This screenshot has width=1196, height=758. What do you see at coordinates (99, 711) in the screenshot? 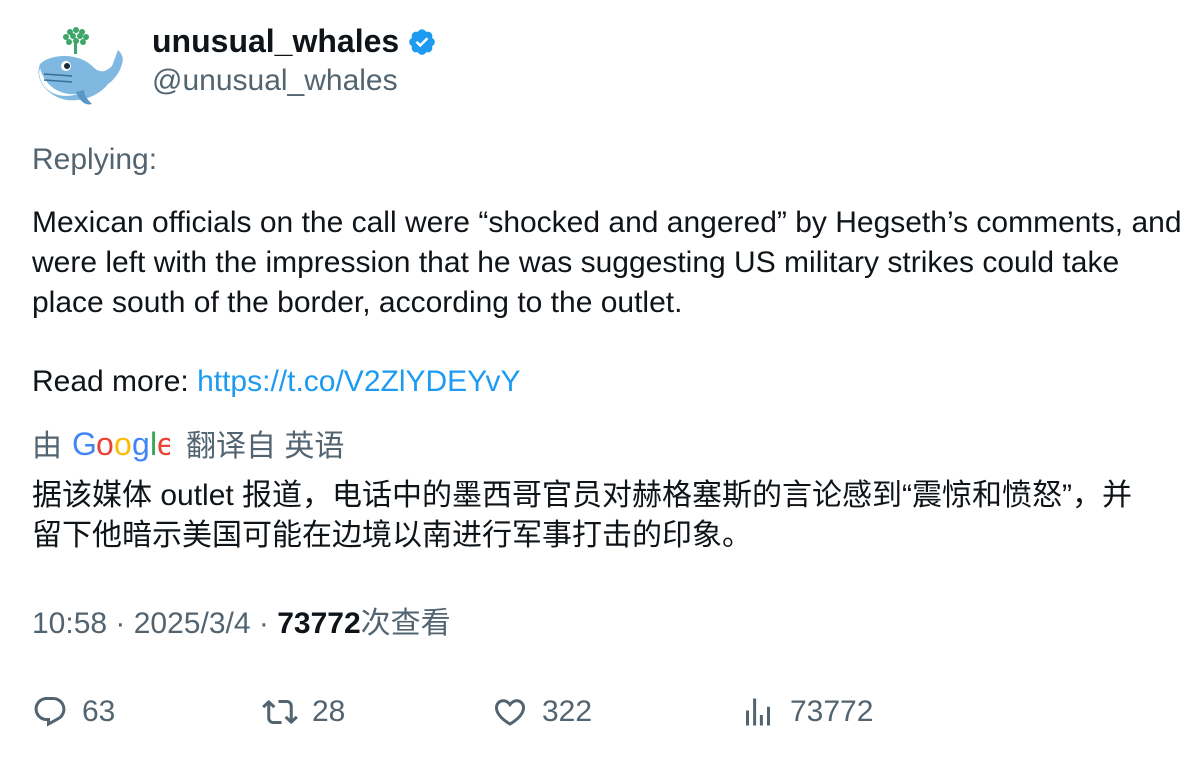
I see `reply-count: 63` at bounding box center [99, 711].